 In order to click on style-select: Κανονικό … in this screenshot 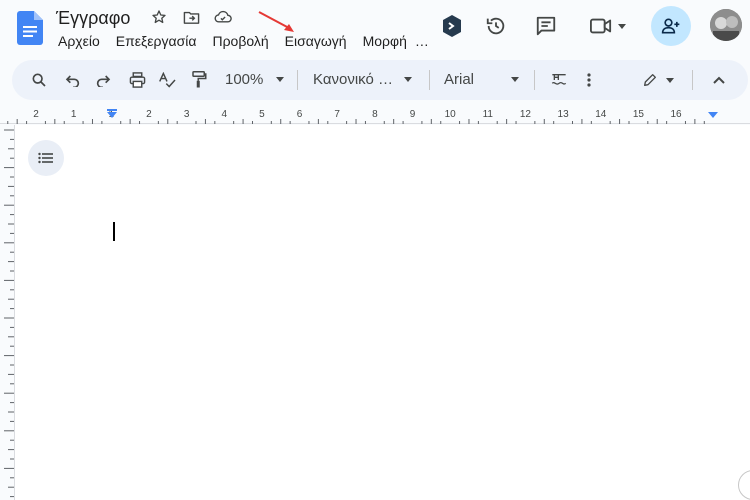, I will do `click(353, 79)`.